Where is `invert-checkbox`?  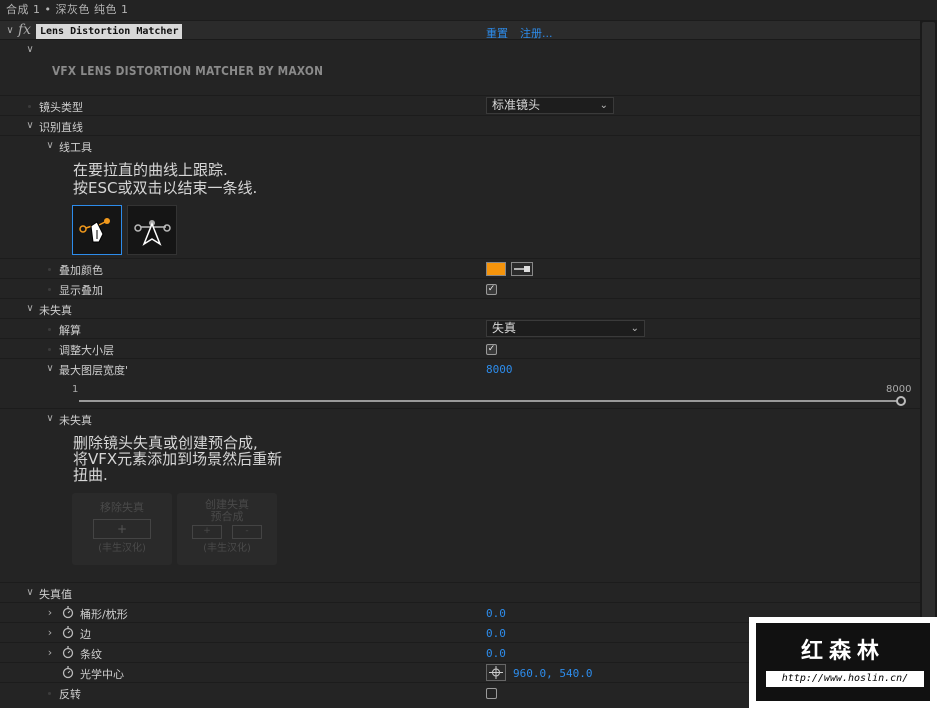
invert-checkbox is located at coordinates (491, 693).